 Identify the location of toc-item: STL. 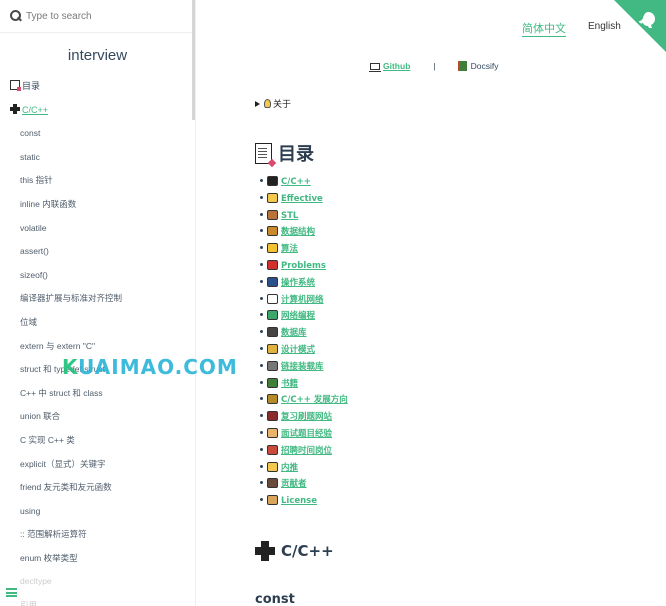
(304, 216).